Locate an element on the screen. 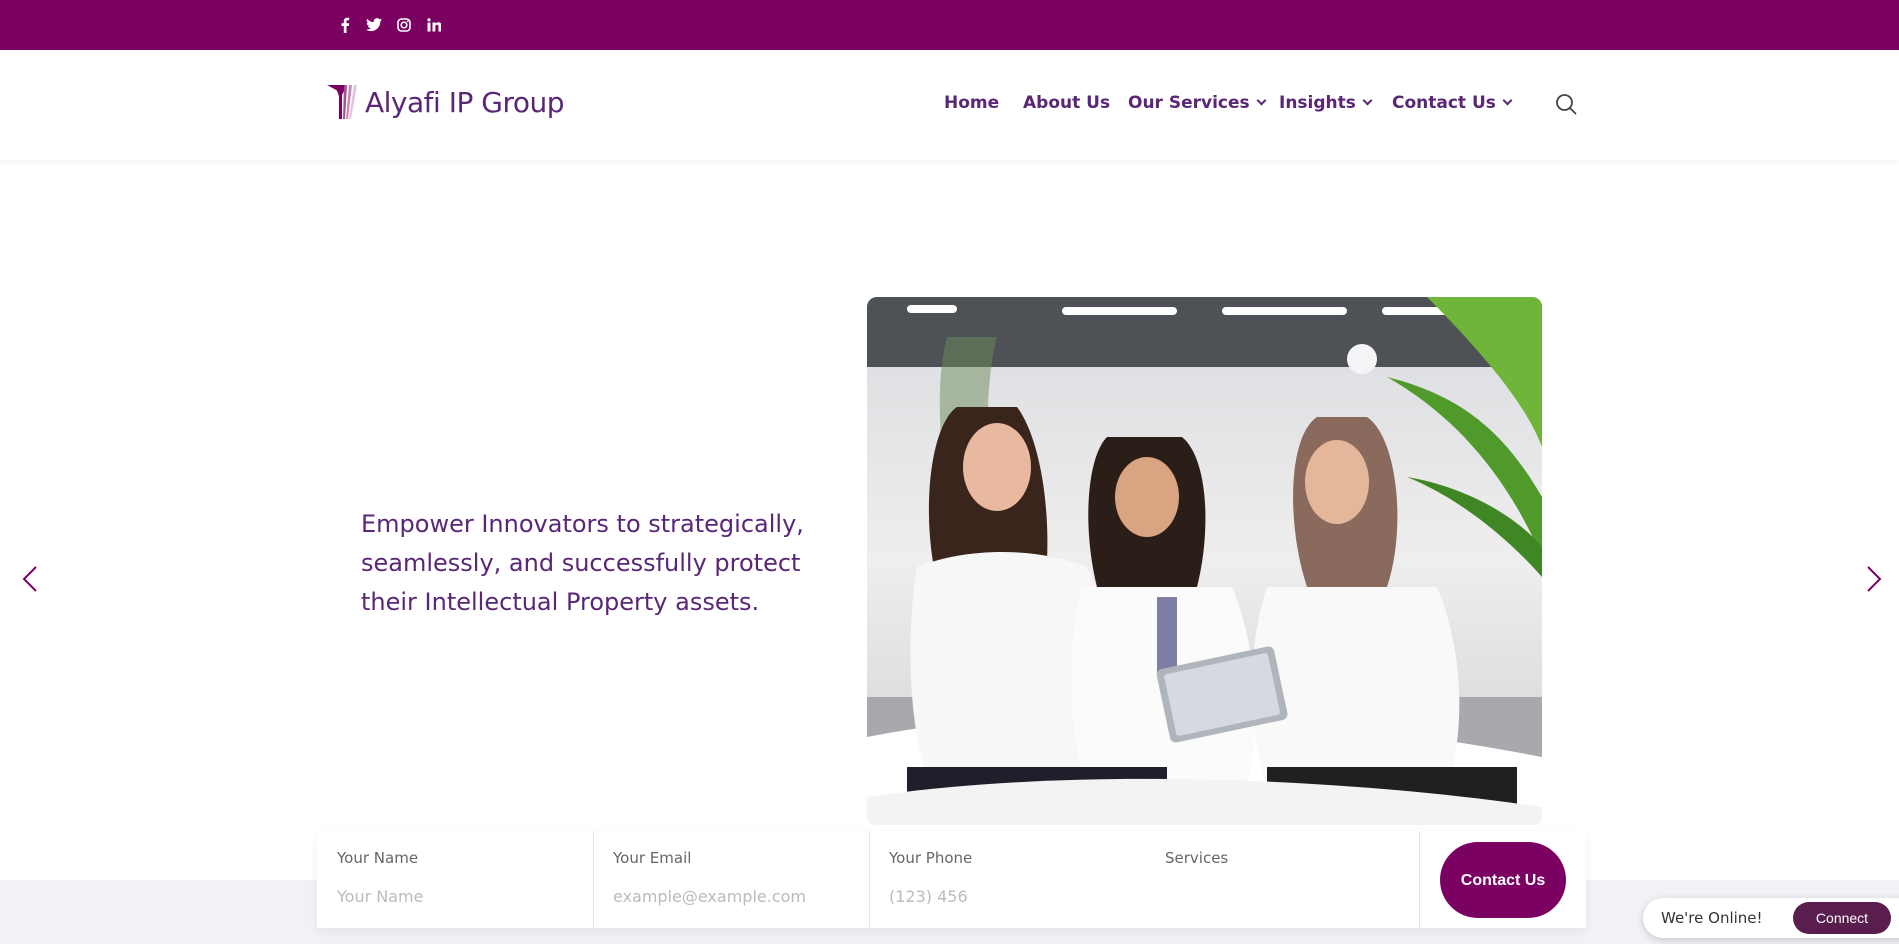 The width and height of the screenshot is (1899, 944). email-input is located at coordinates (723, 896).